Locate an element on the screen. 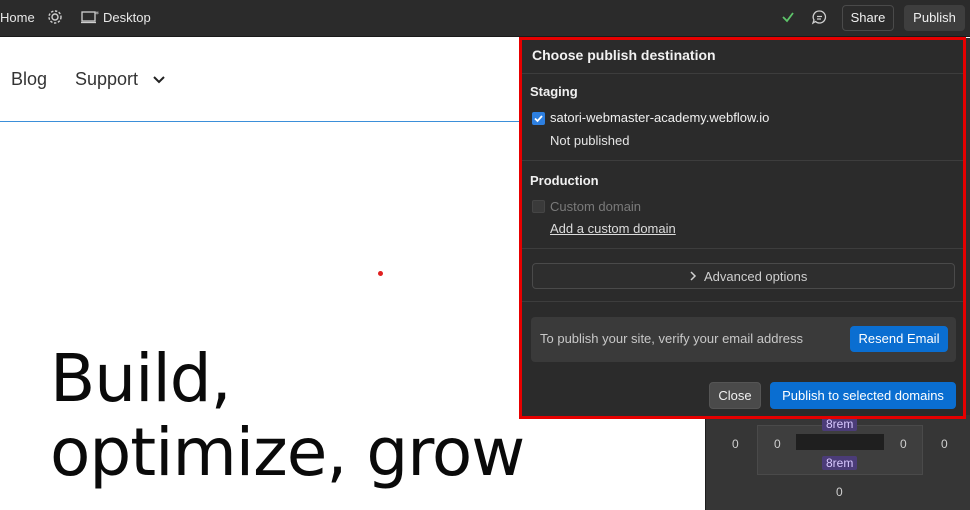  padding-right-value: 0 is located at coordinates (903, 444).